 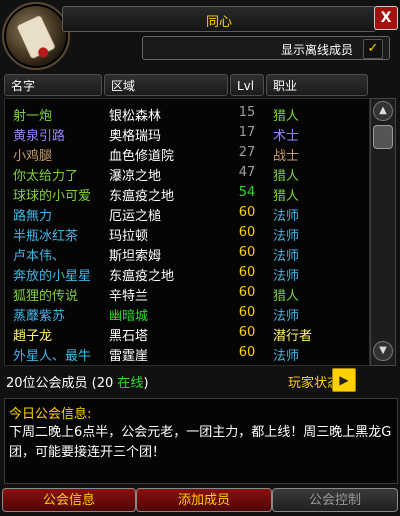 What do you see at coordinates (33, 216) in the screenshot?
I see `member-name: 路無力` at bounding box center [33, 216].